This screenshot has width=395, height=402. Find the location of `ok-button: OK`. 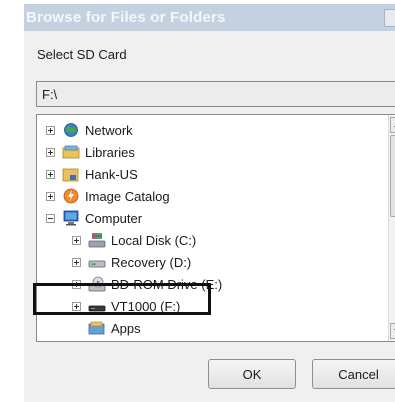

ok-button: OK is located at coordinates (252, 374).